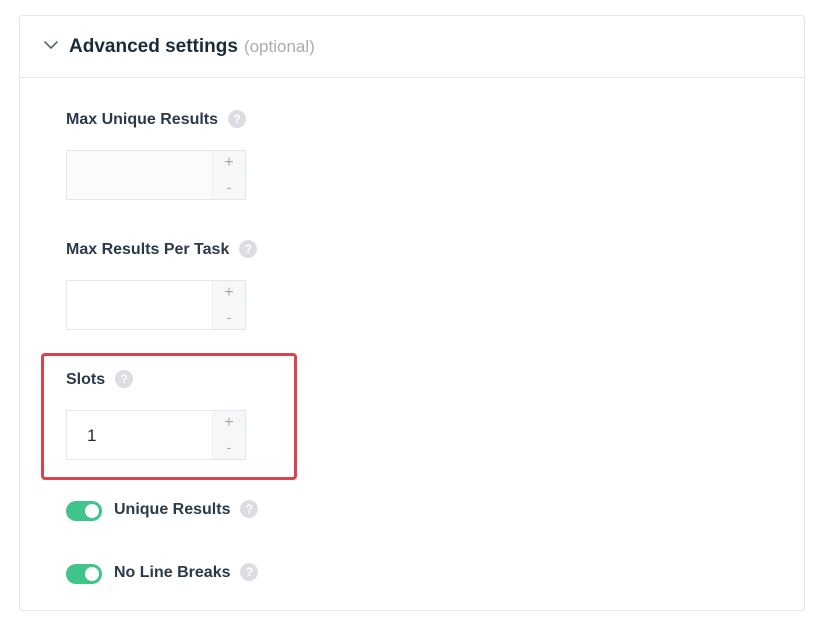 This screenshot has width=830, height=638. I want to click on no-line-breaks-toggle, so click(84, 574).